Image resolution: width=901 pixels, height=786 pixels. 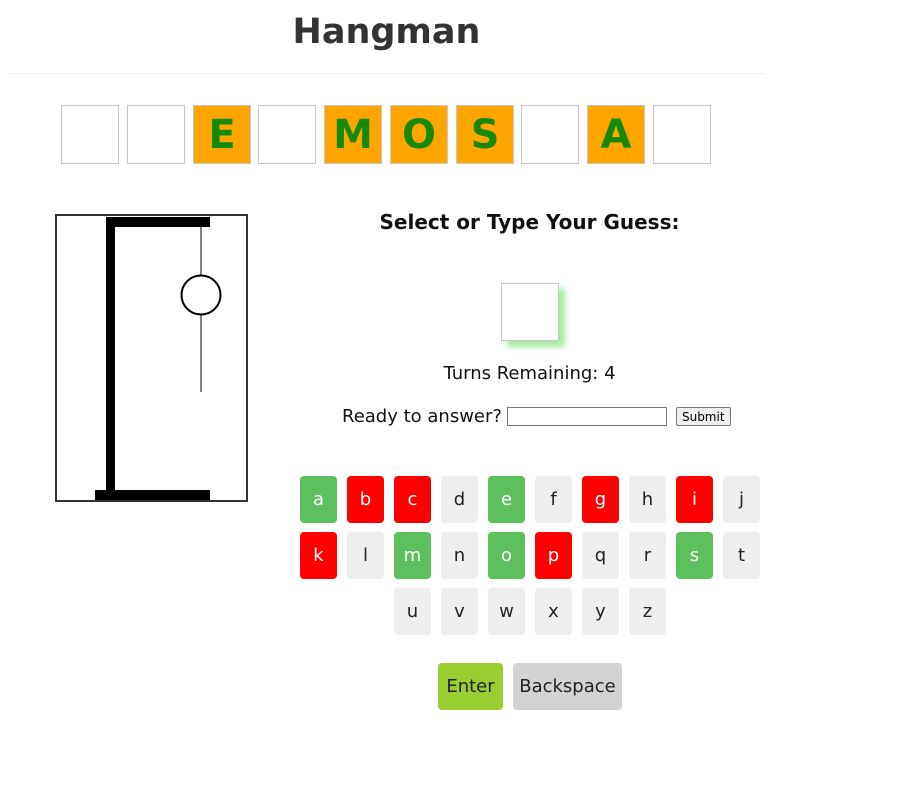 What do you see at coordinates (353, 134) in the screenshot?
I see `word-tile: M` at bounding box center [353, 134].